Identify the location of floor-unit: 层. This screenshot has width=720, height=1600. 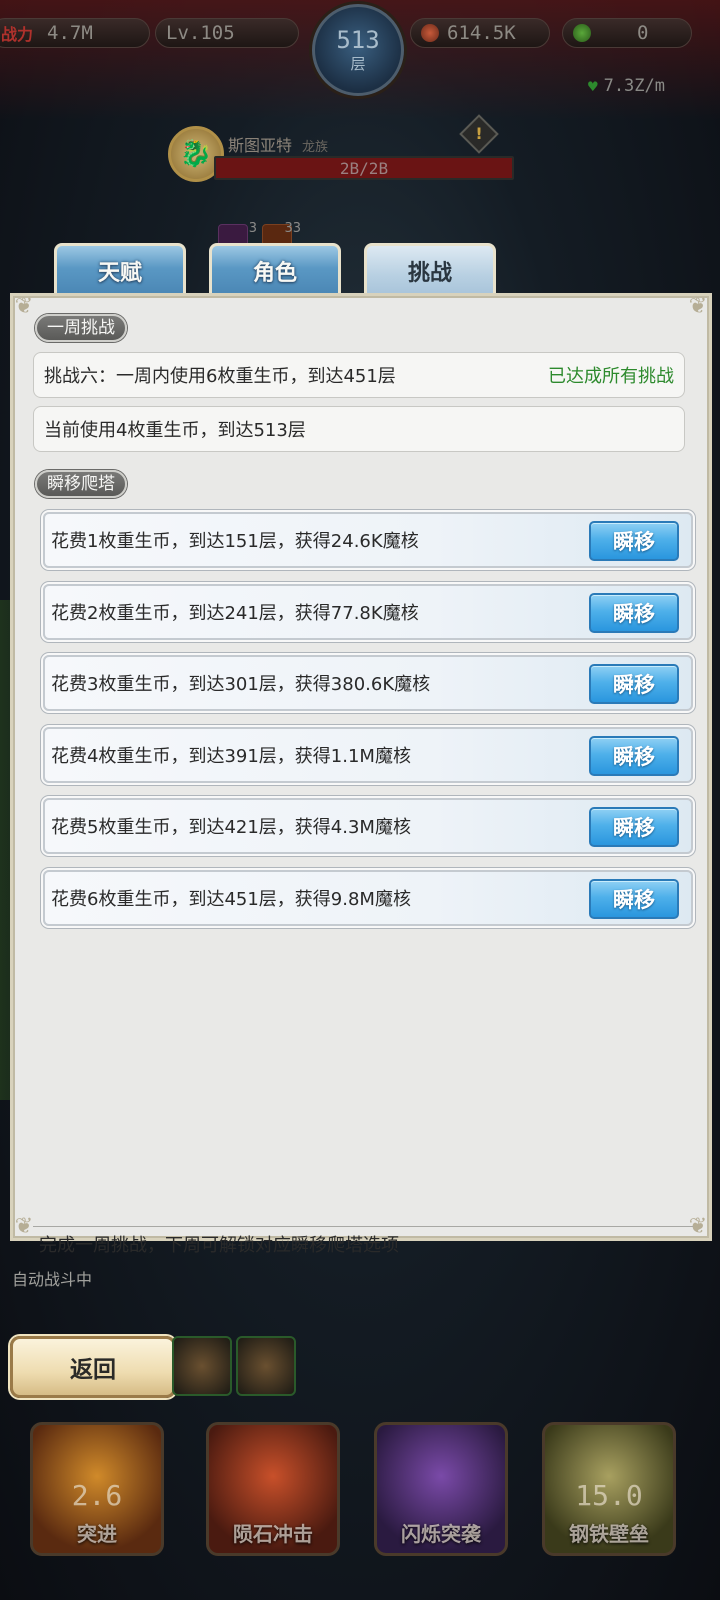
(358, 63).